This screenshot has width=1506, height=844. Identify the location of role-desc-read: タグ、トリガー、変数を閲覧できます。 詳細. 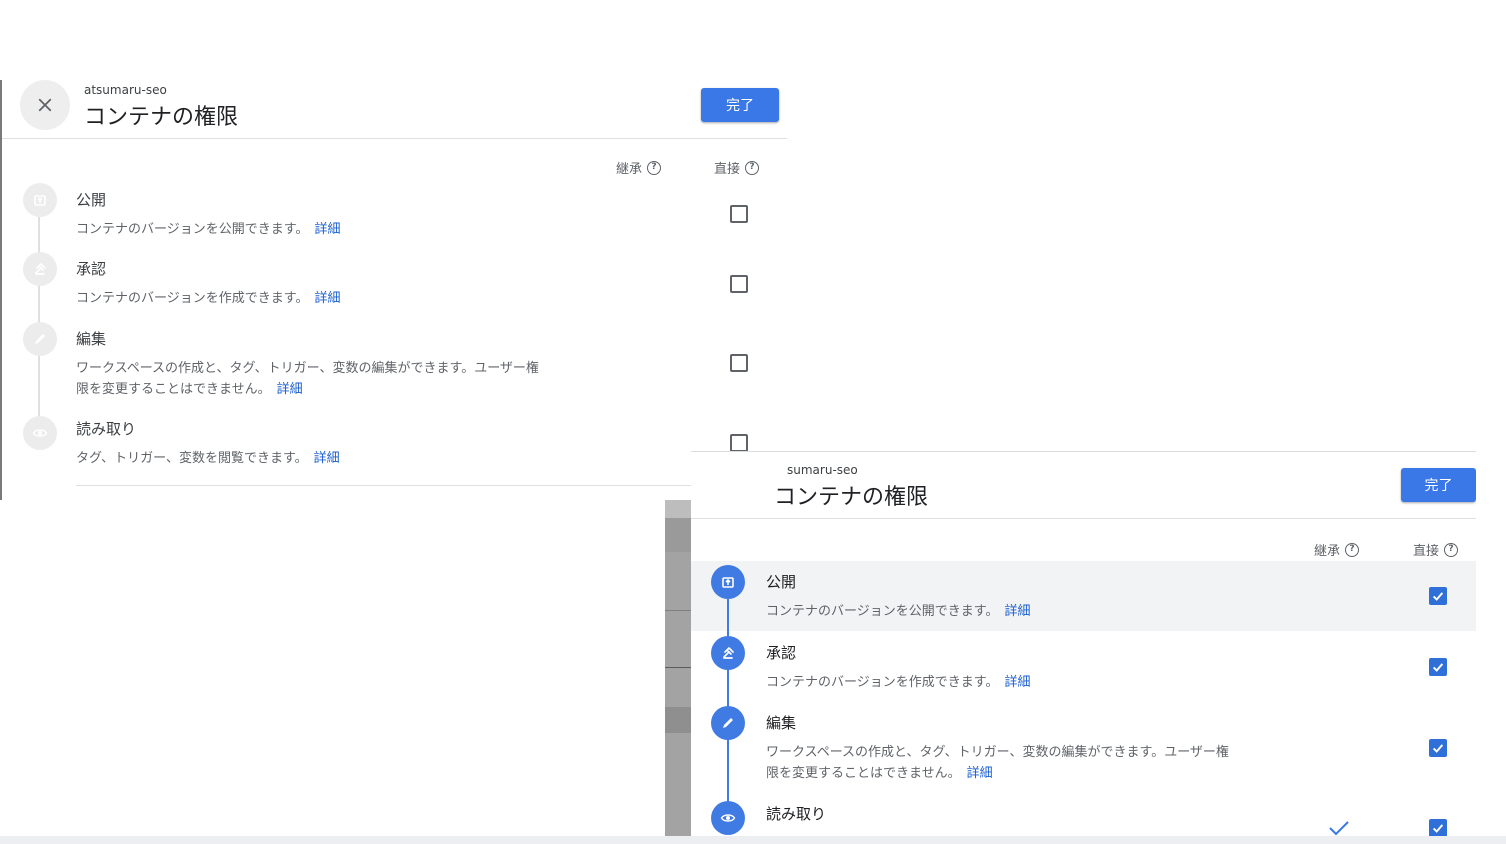
(208, 458).